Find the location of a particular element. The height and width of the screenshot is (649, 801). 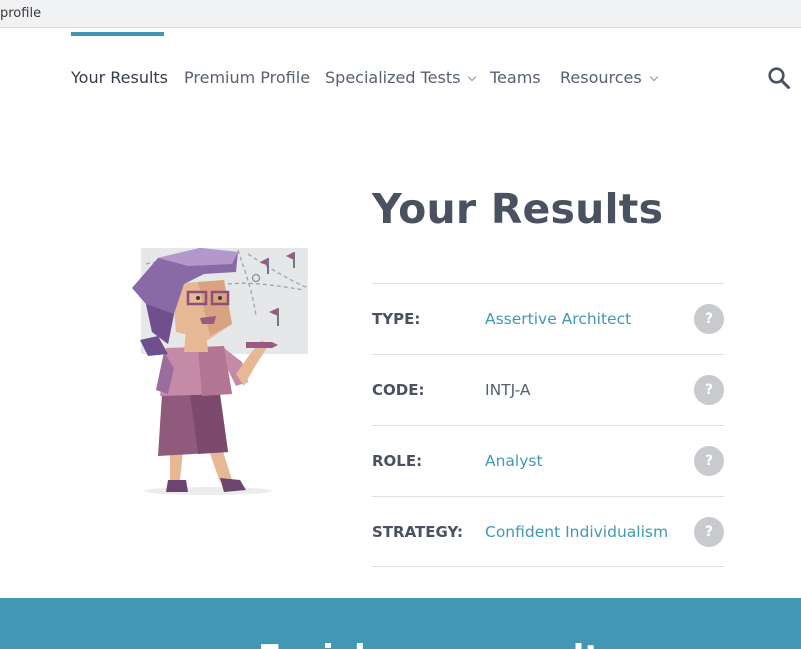

result-label: TYPE: is located at coordinates (396, 319).